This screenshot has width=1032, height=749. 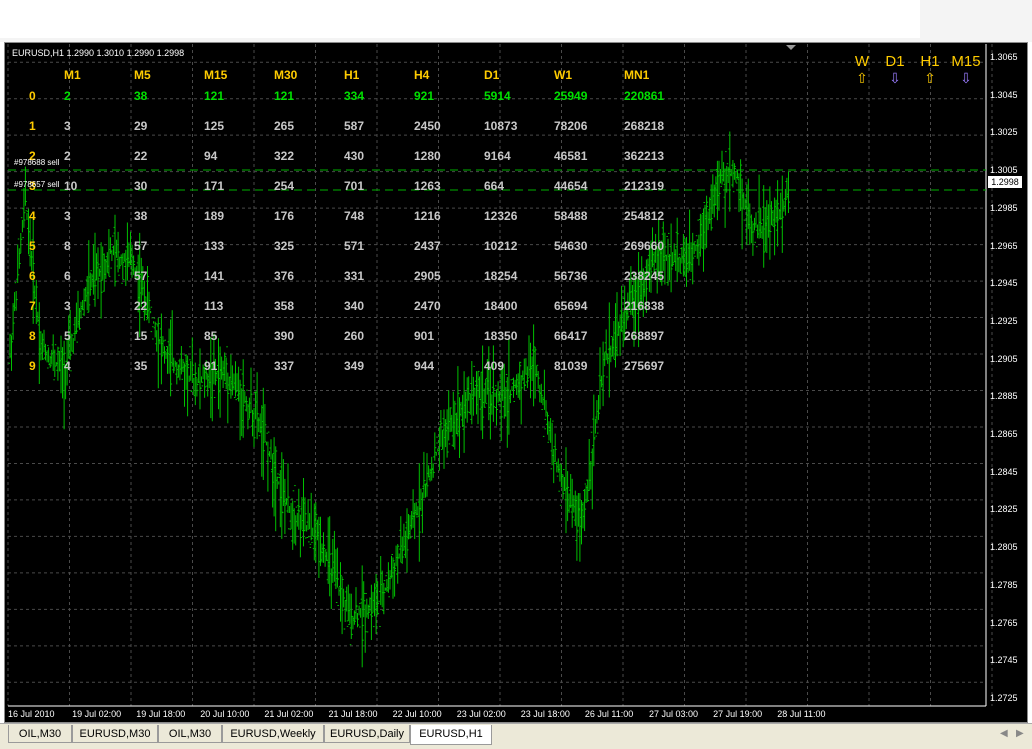 What do you see at coordinates (284, 216) in the screenshot?
I see `table-cell: 176` at bounding box center [284, 216].